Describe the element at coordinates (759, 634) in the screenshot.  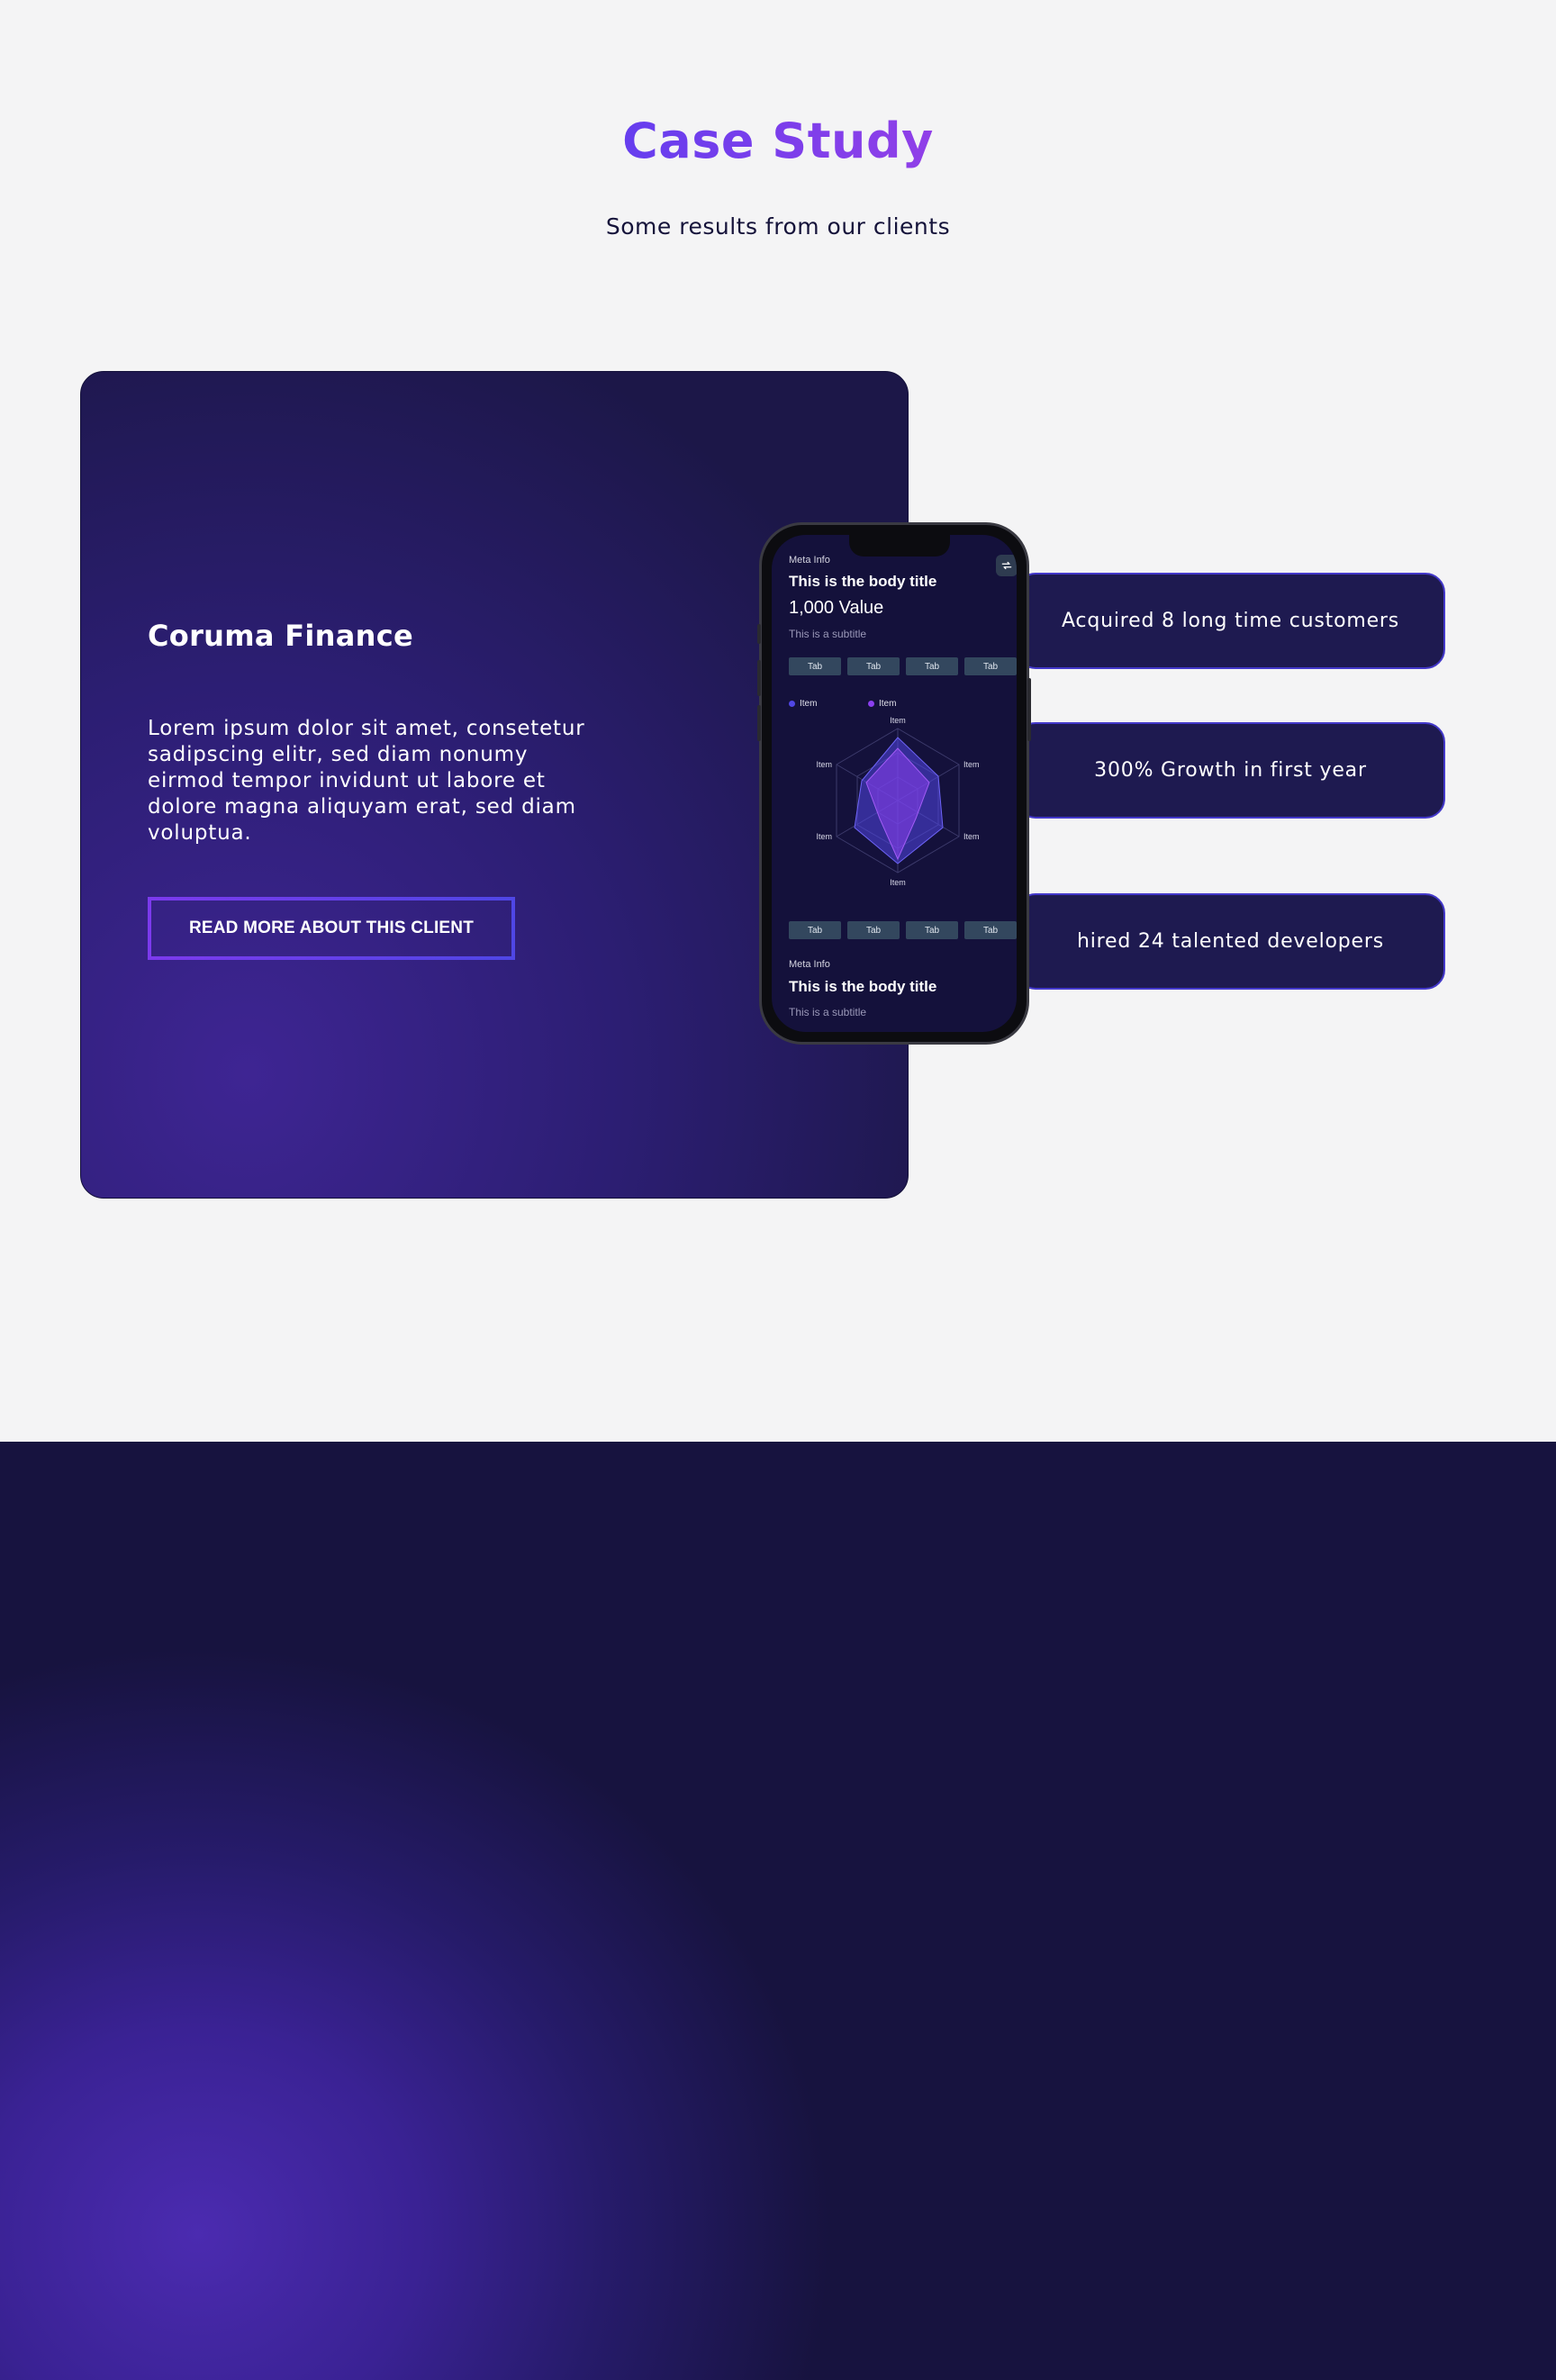
I see `phone-side-button` at that location.